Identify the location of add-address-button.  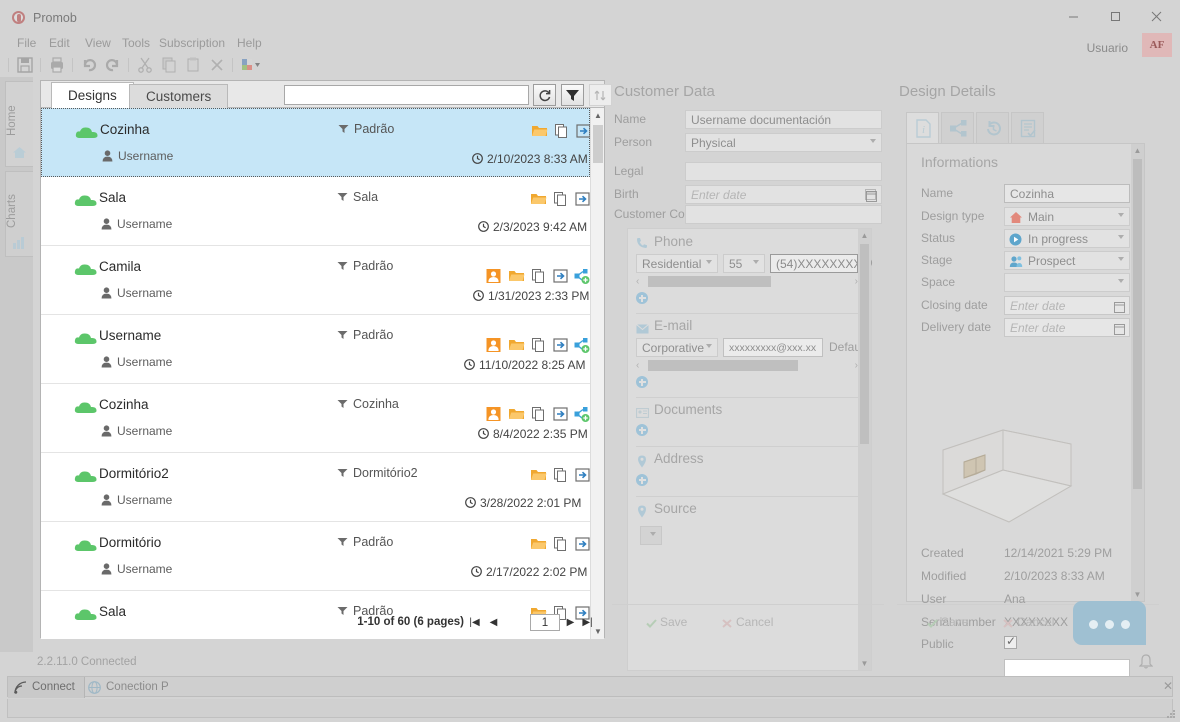
(642, 480).